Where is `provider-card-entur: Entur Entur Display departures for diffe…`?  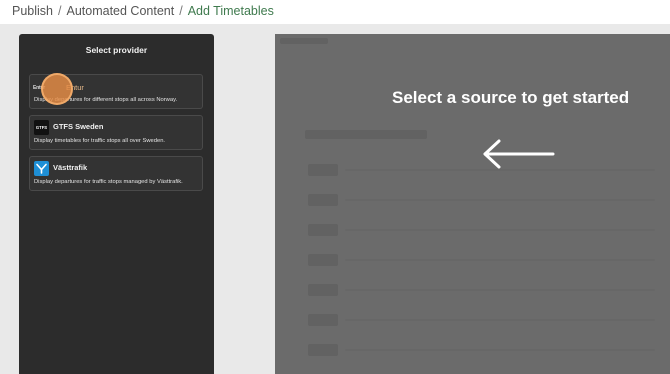 provider-card-entur: Entur Entur Display departures for diffe… is located at coordinates (116, 91).